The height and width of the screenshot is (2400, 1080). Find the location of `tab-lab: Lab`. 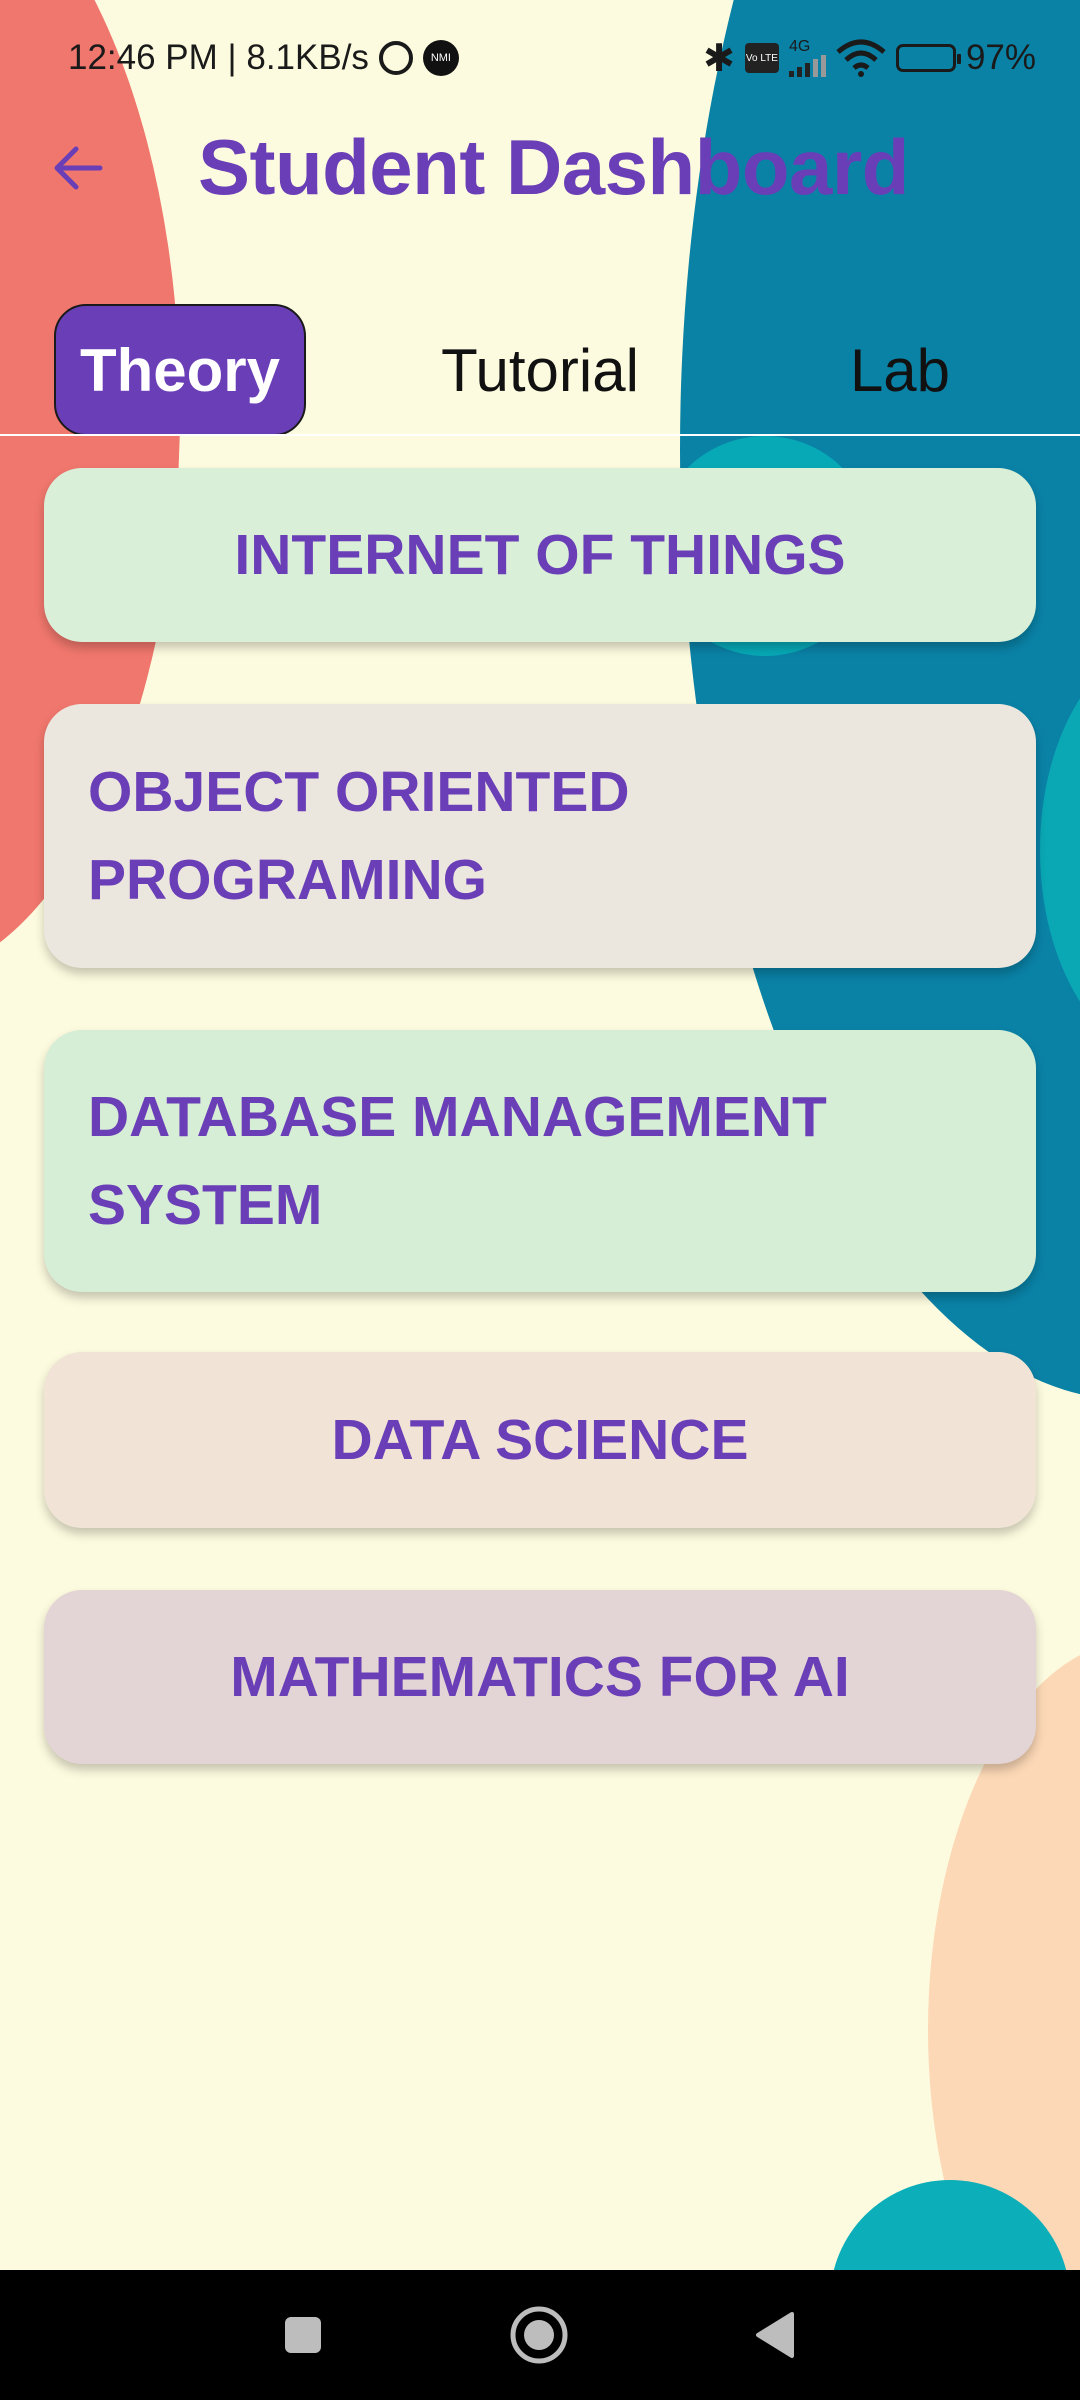

tab-lab: Lab is located at coordinates (900, 370).